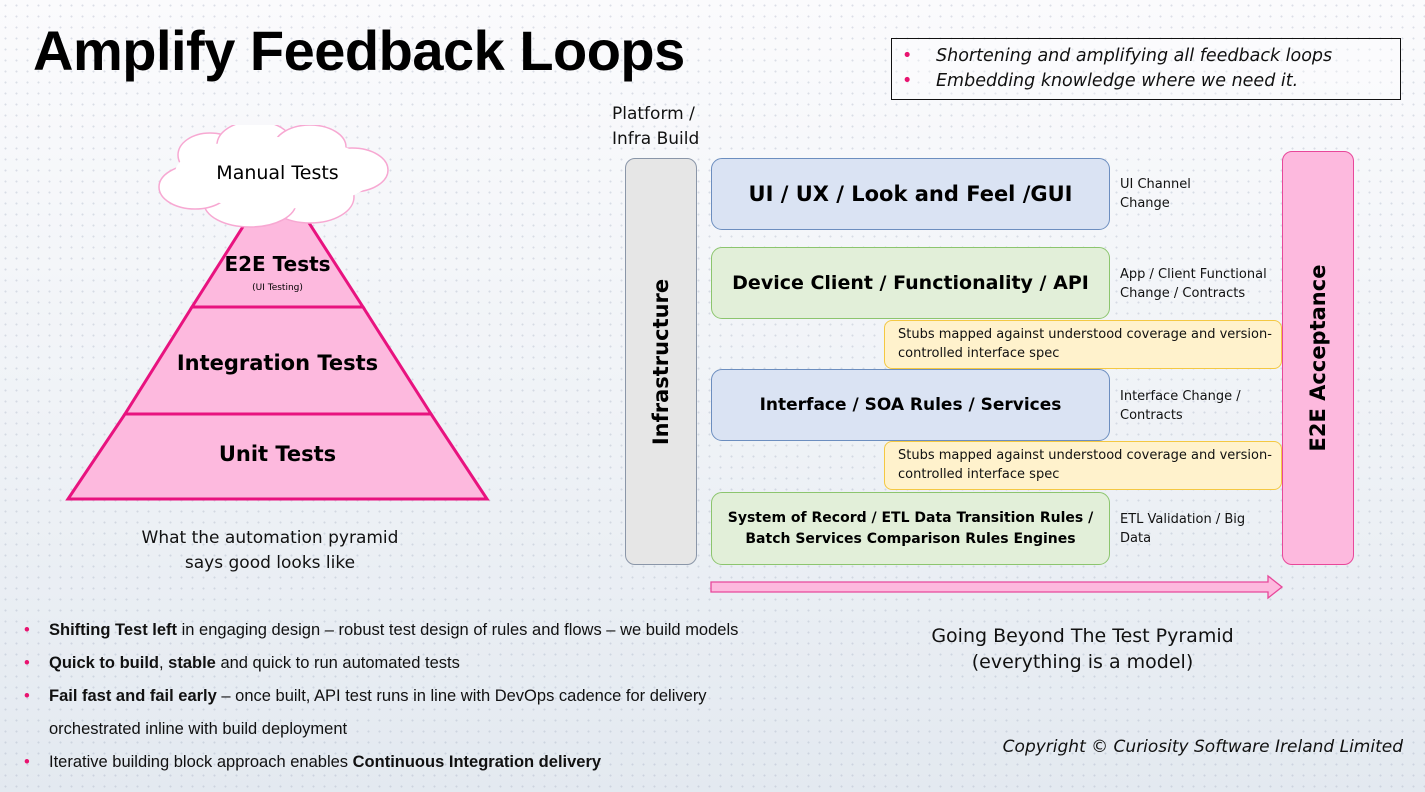  What do you see at coordinates (277, 454) in the screenshot?
I see `unit-tests-label: Unit Tests` at bounding box center [277, 454].